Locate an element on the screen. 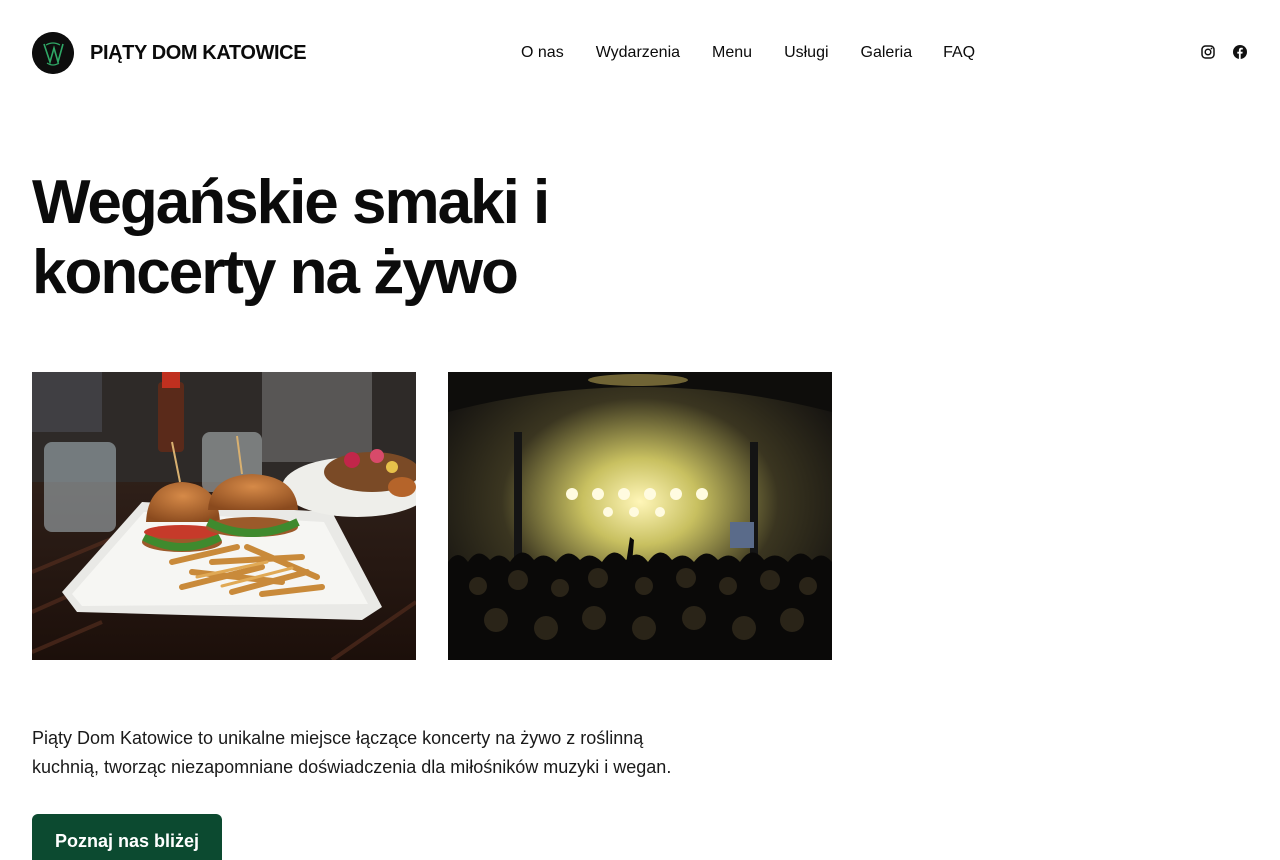  facebook-icon is located at coordinates (1240, 52).